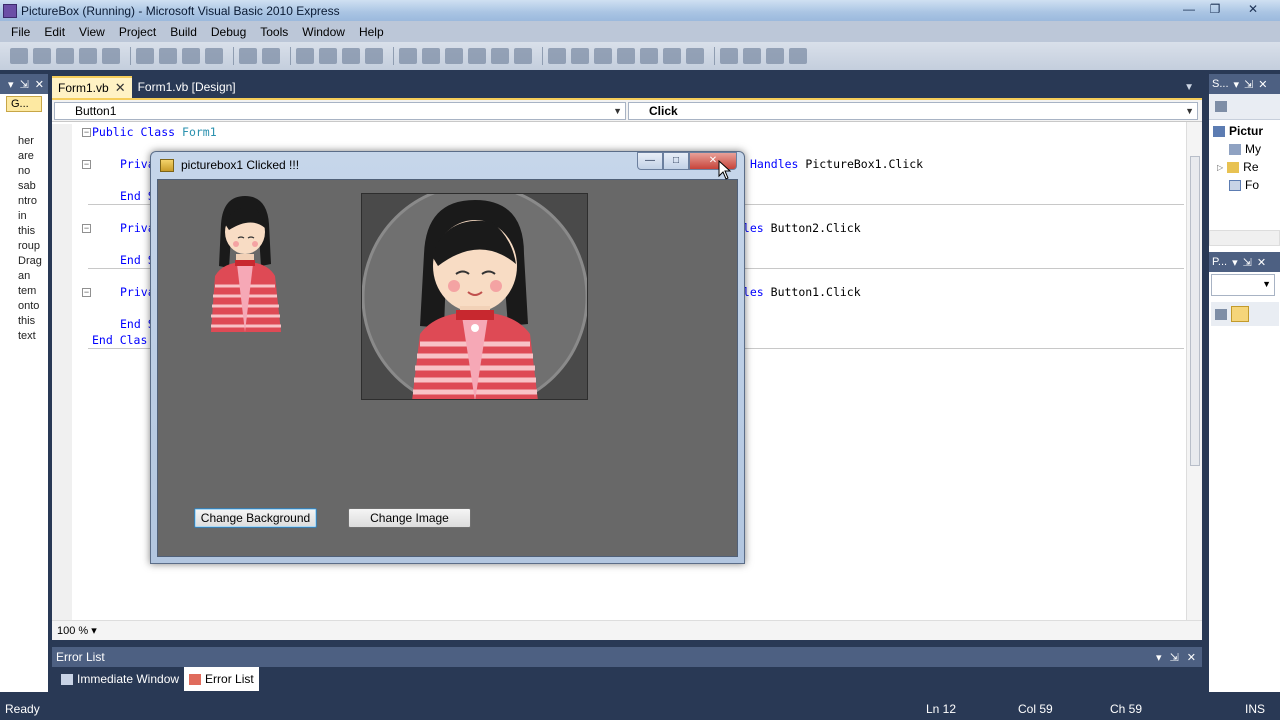 The image size is (1280, 720). Describe the element at coordinates (137, 32) in the screenshot. I see `menu-project: Project` at that location.